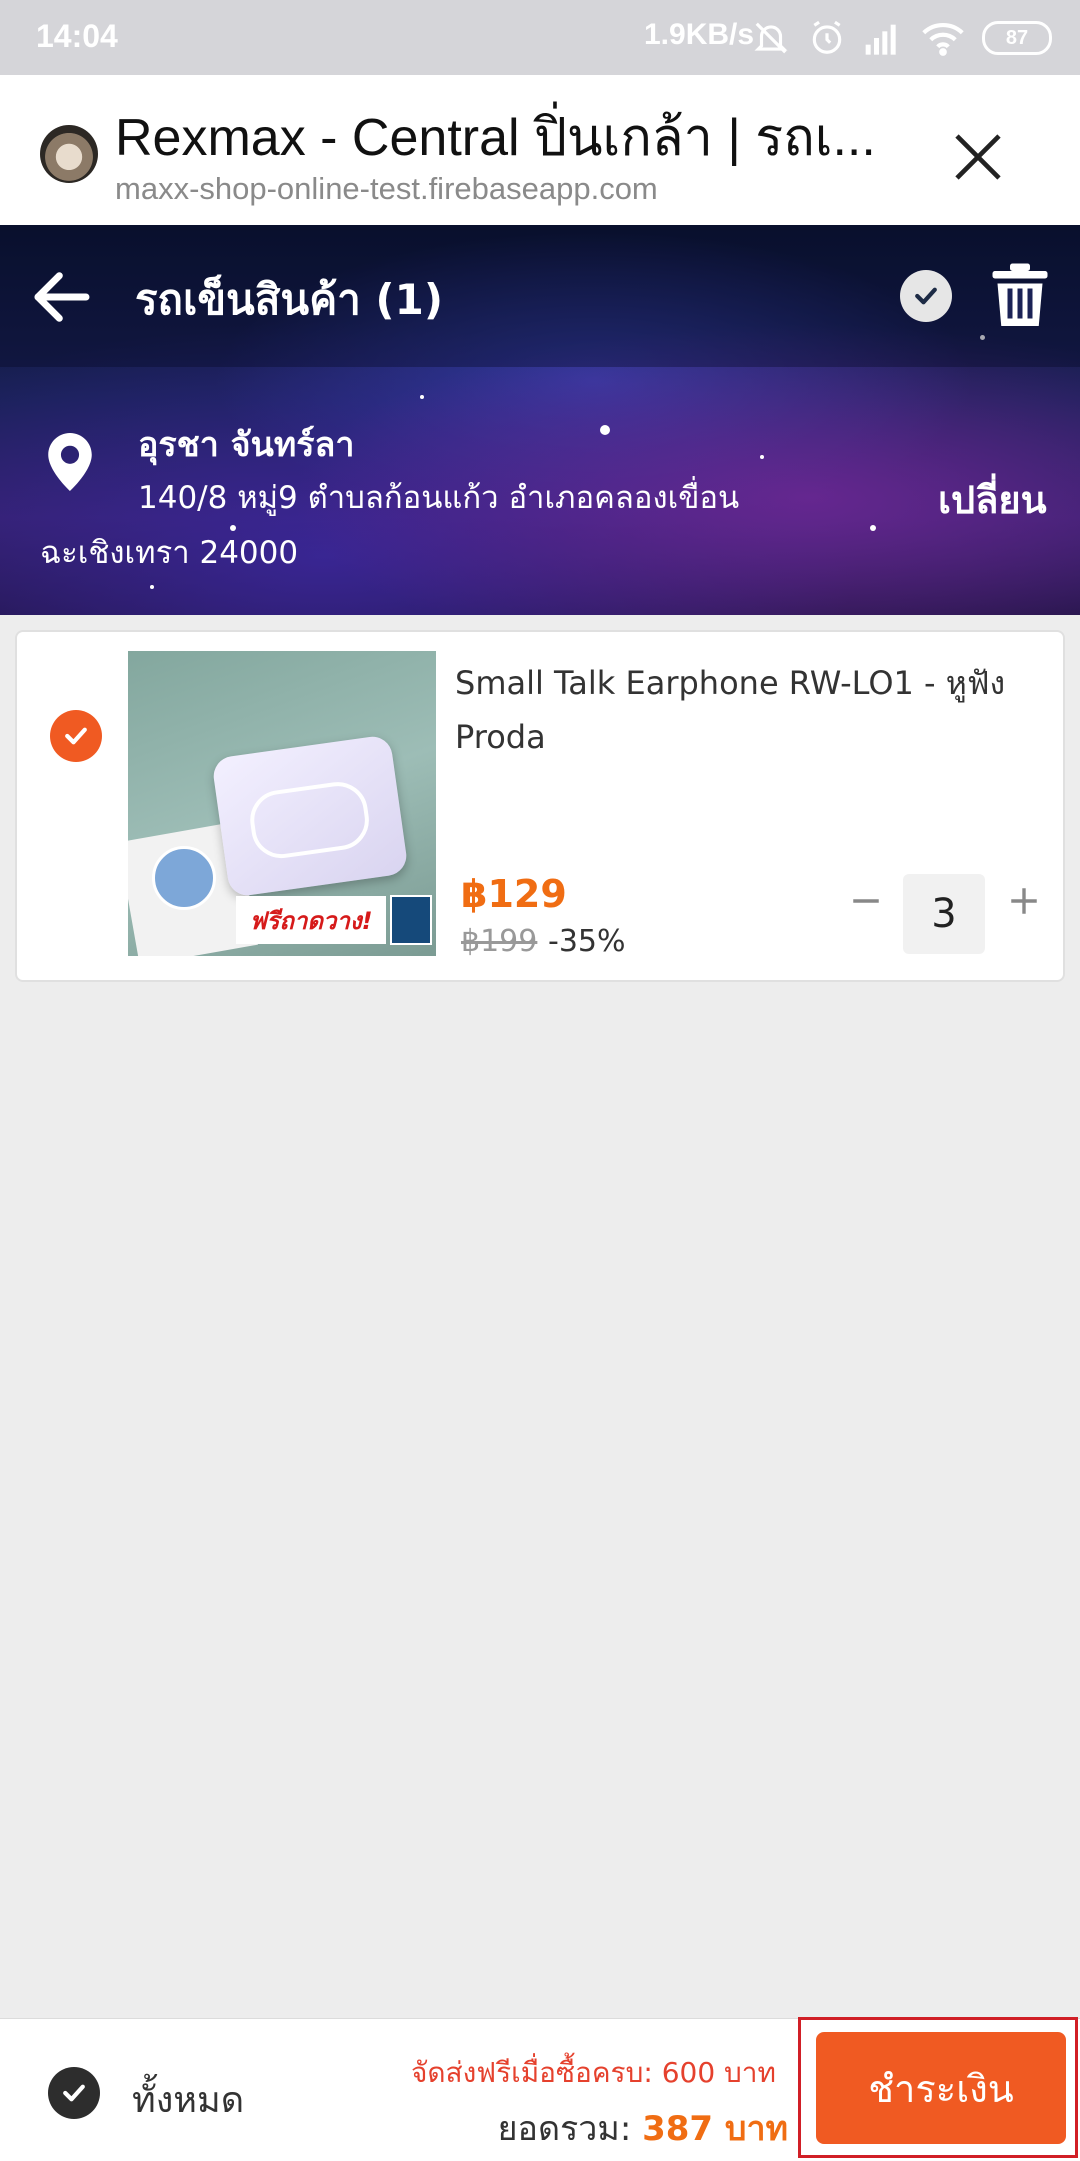 The height and width of the screenshot is (2161, 1080). Describe the element at coordinates (169, 553) in the screenshot. I see `address-line-2: ฉะเชิงเทรา 24000` at that location.